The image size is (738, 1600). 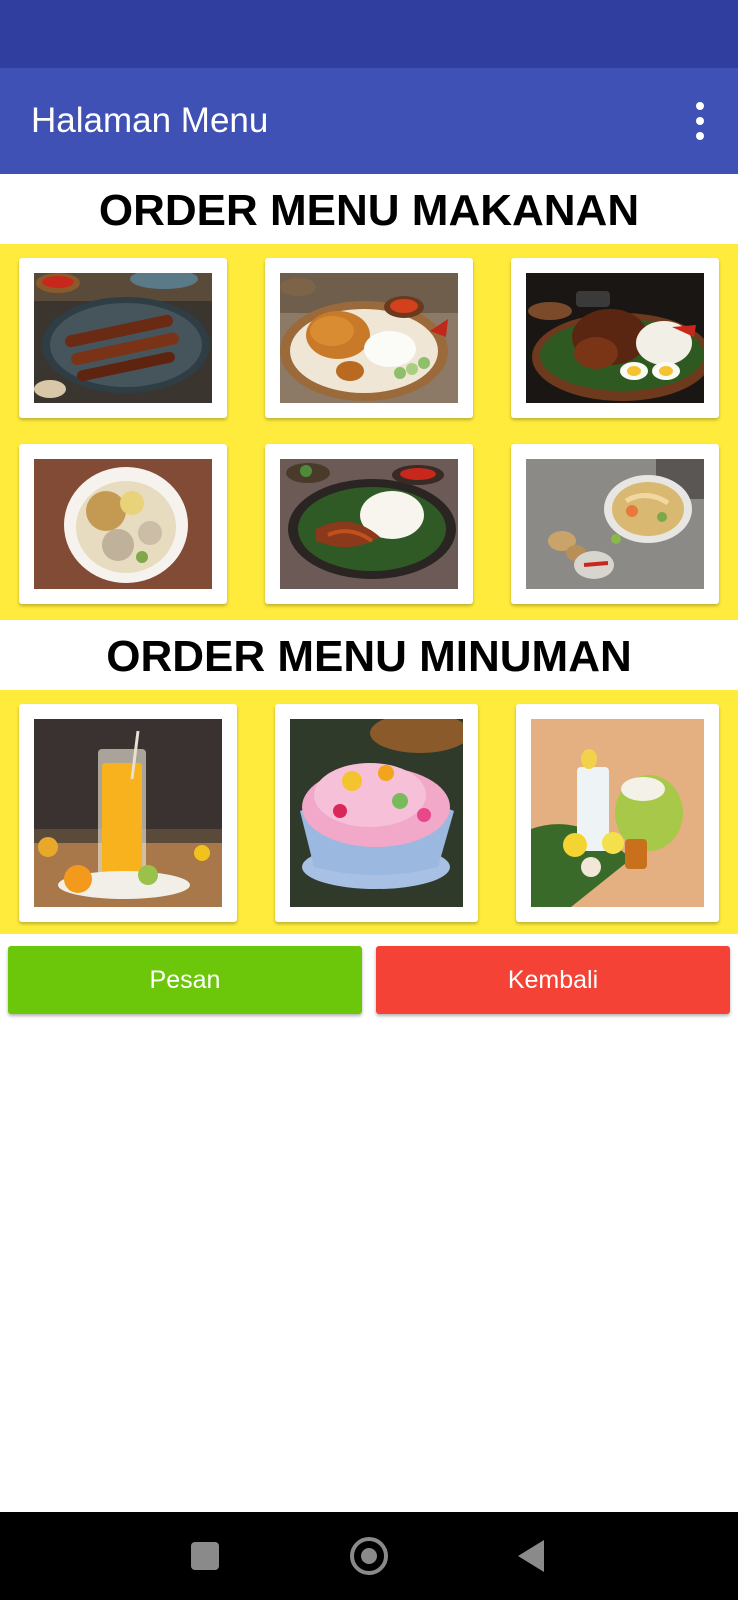 I want to click on food-image-bebek, so click(x=615, y=338).